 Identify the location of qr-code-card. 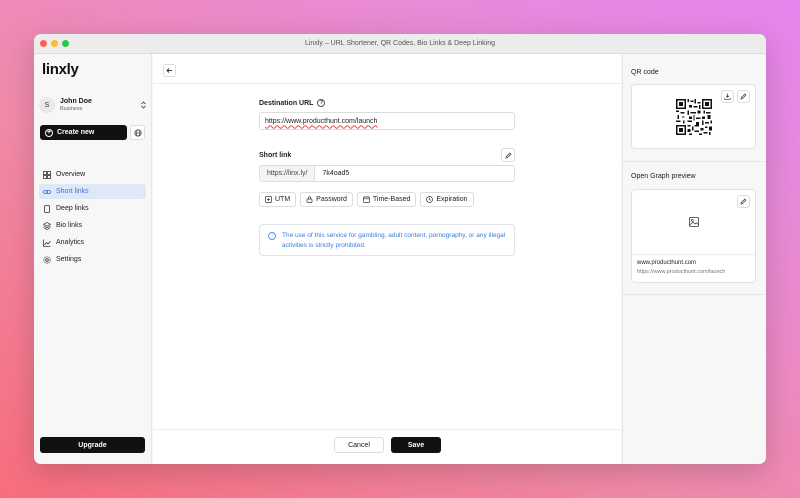
(693, 116).